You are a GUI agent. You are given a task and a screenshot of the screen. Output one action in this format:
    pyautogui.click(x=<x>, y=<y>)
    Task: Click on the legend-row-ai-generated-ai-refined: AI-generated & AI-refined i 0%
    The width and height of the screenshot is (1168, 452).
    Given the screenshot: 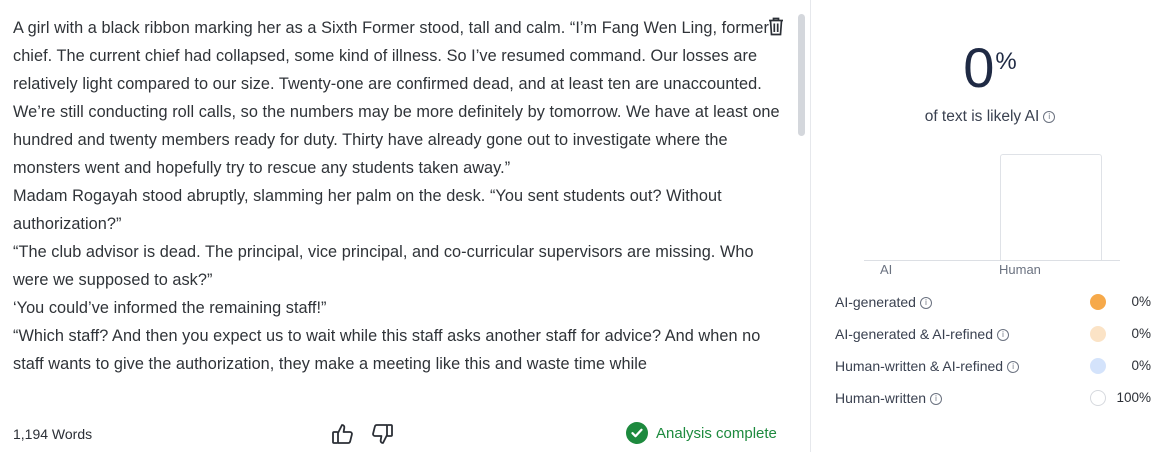 What is the action you would take?
    pyautogui.click(x=990, y=334)
    